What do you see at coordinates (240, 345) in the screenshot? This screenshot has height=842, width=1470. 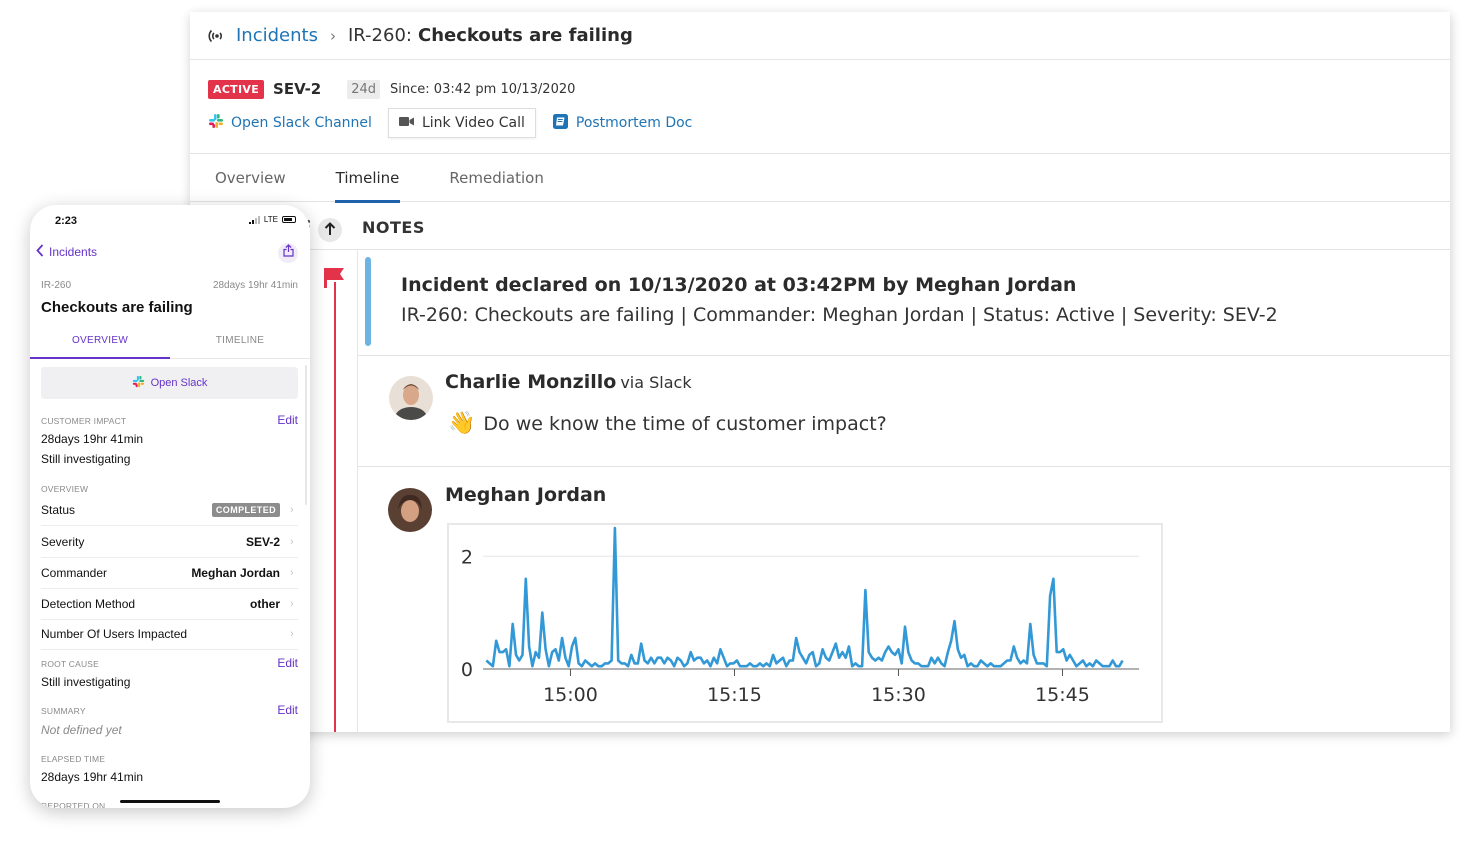 I see `tab-timeline: TIMELINE` at bounding box center [240, 345].